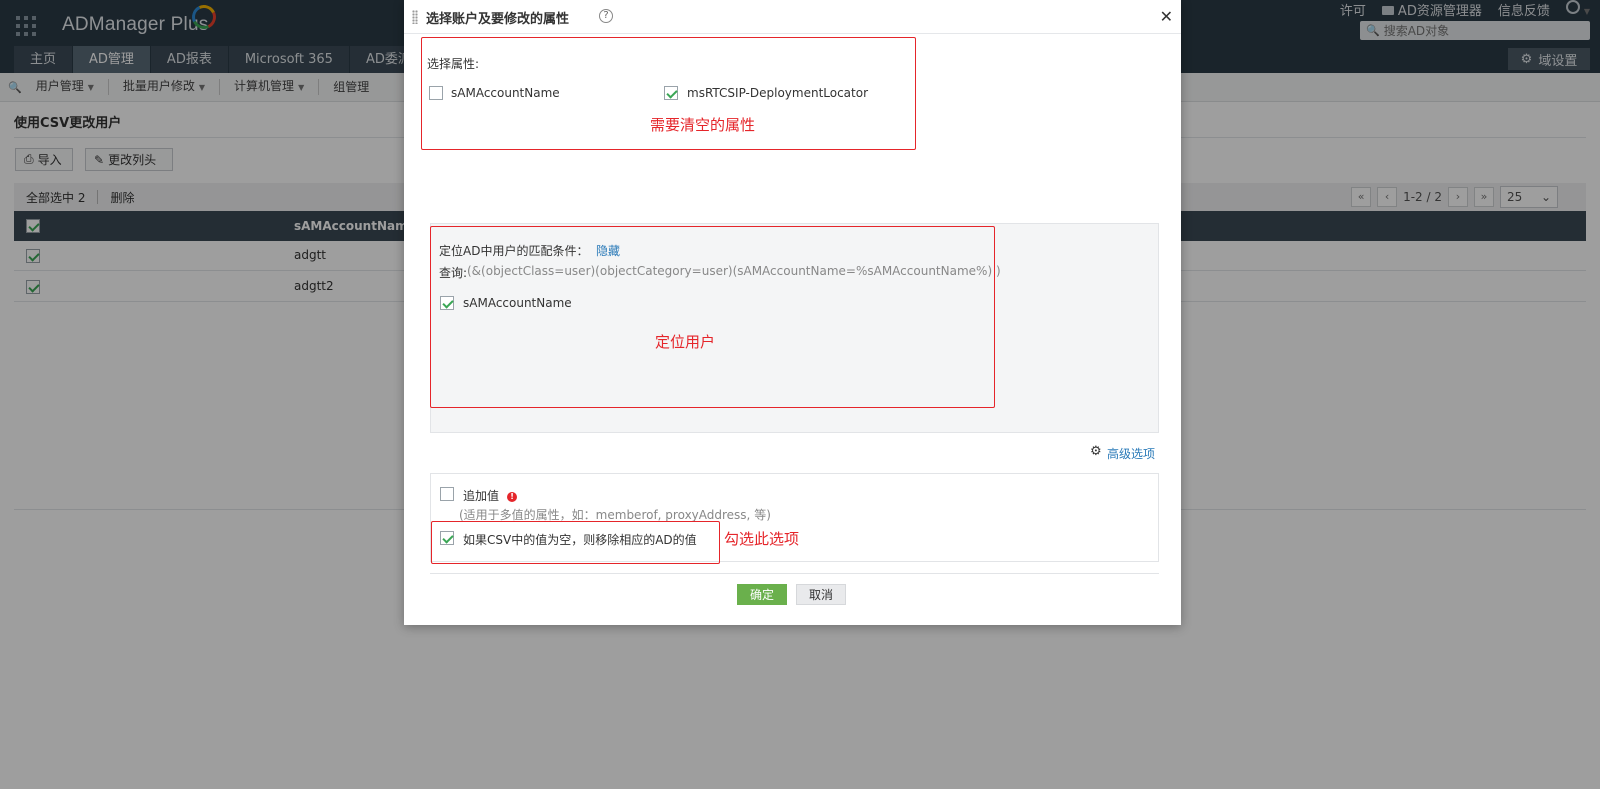 The width and height of the screenshot is (1600, 789). What do you see at coordinates (1166, 16) in the screenshot?
I see `close-icon: ✕` at bounding box center [1166, 16].